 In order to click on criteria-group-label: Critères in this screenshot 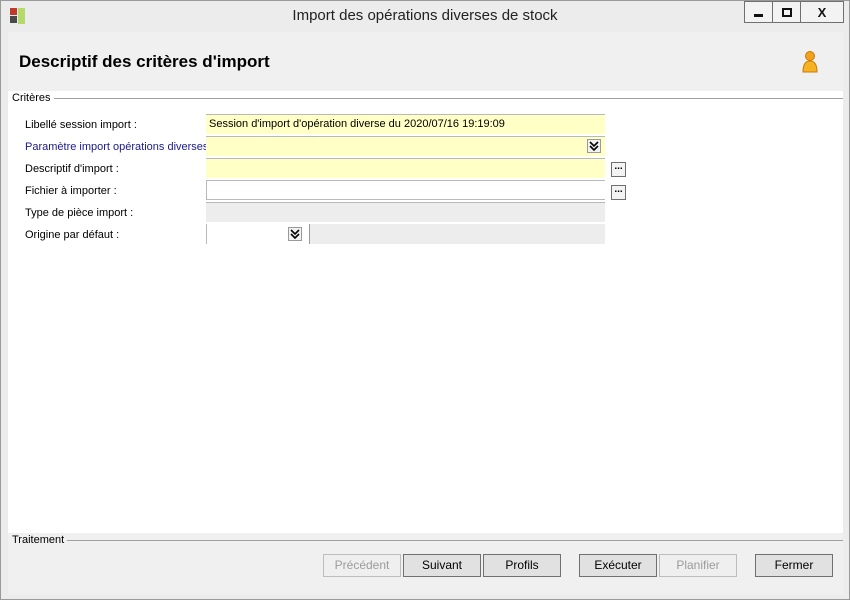, I will do `click(33, 98)`.